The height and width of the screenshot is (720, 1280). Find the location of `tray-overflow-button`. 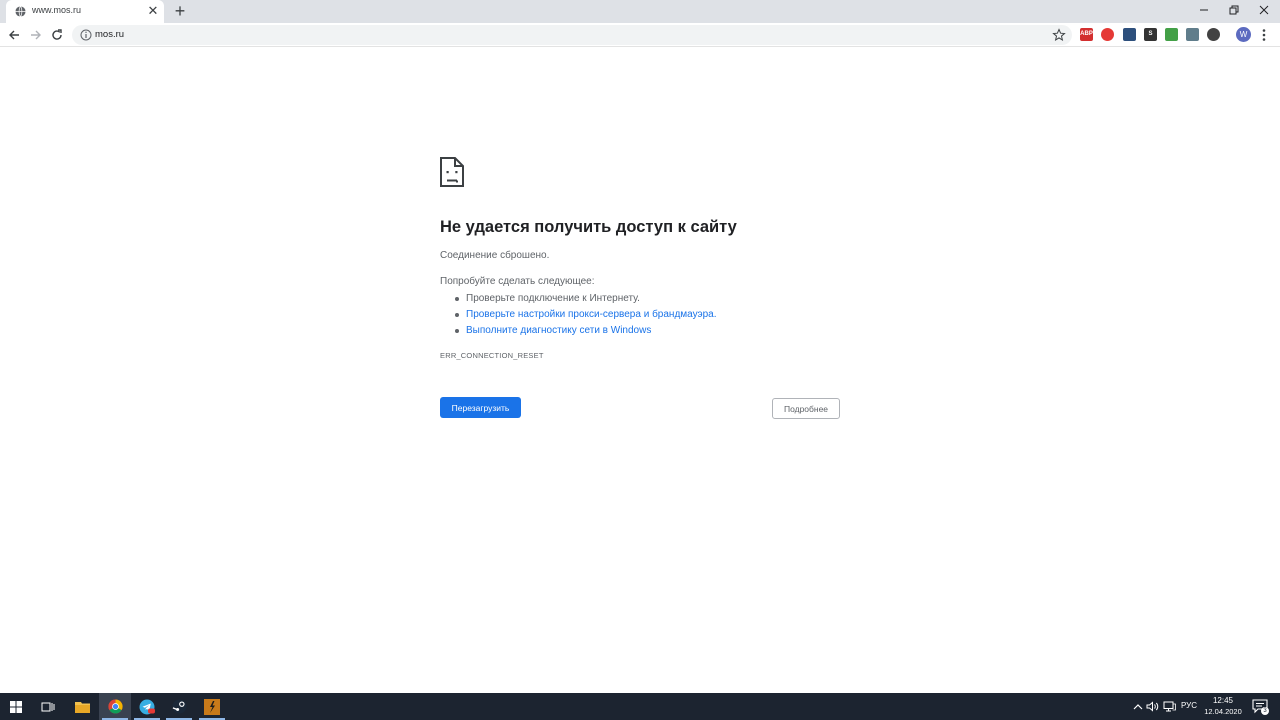

tray-overflow-button is located at coordinates (1137, 706).